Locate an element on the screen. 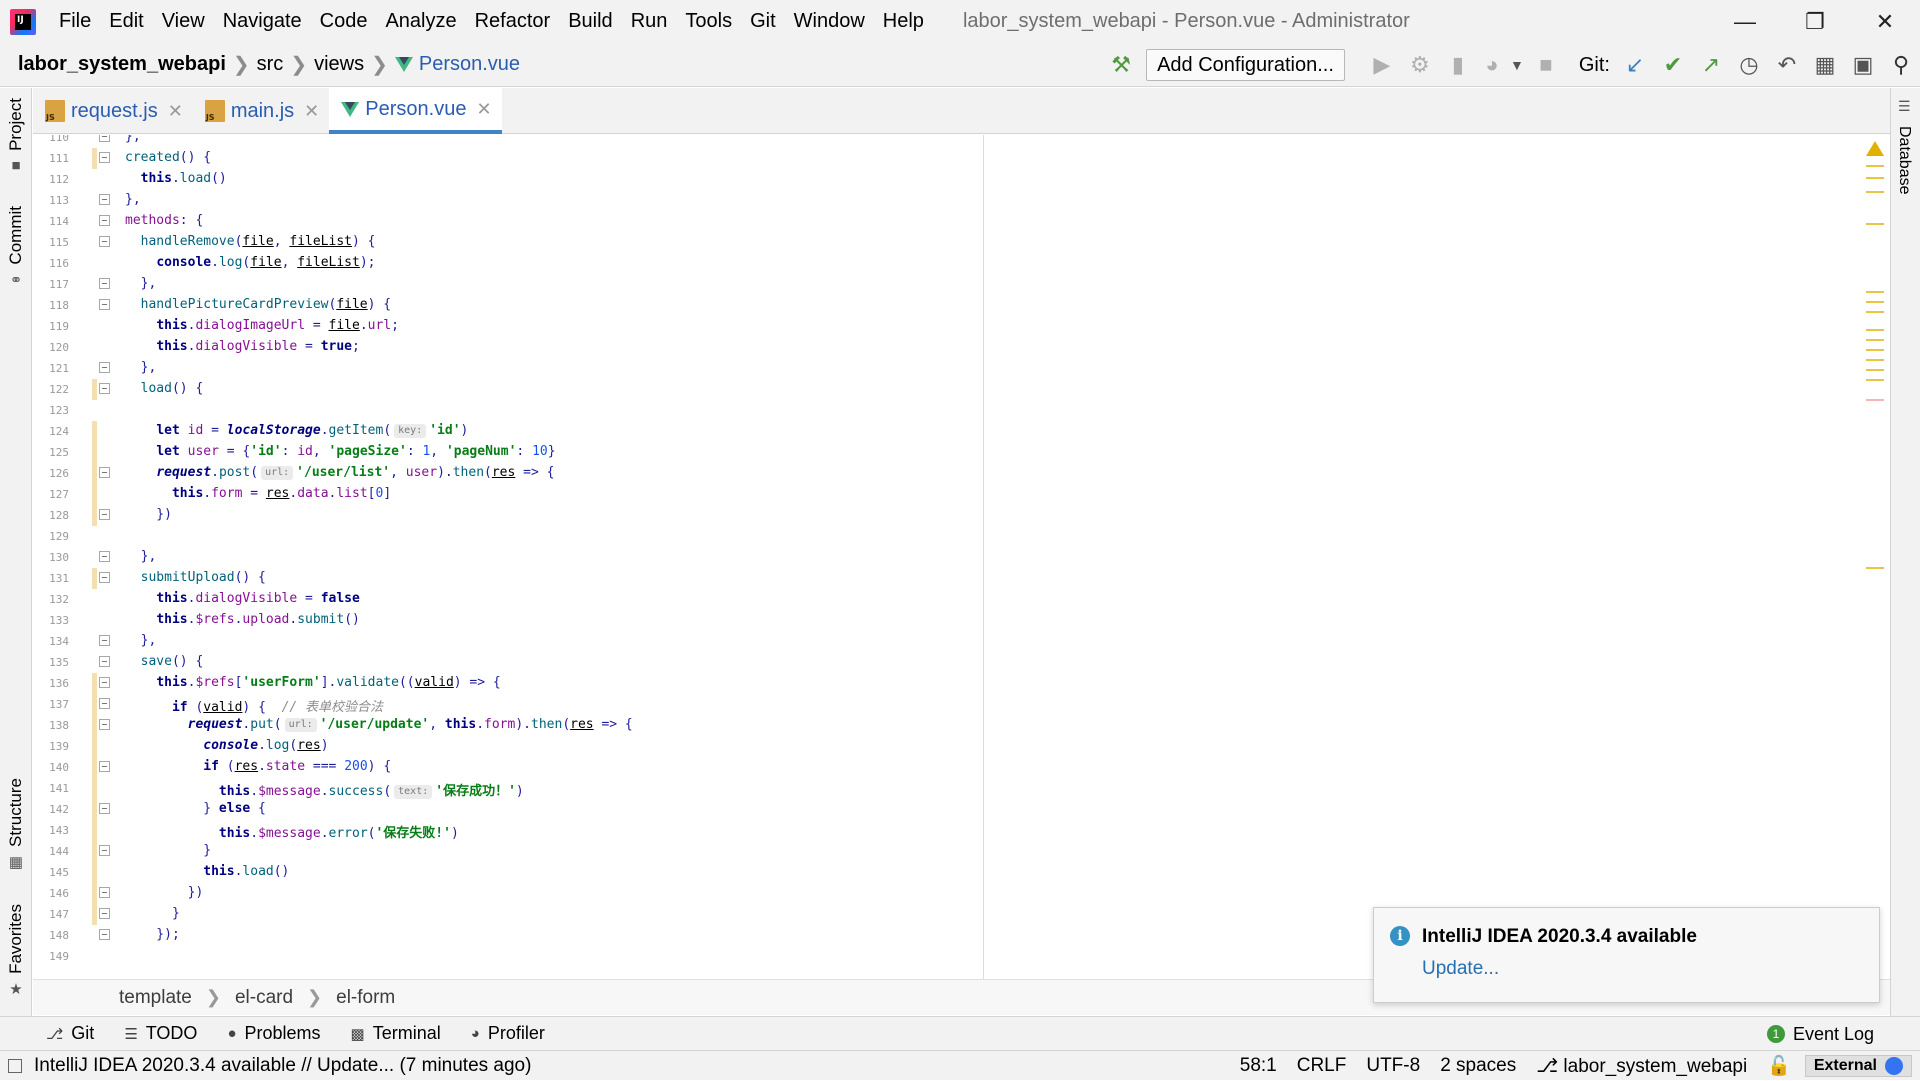  menu-navigate: Navigate is located at coordinates (262, 21).